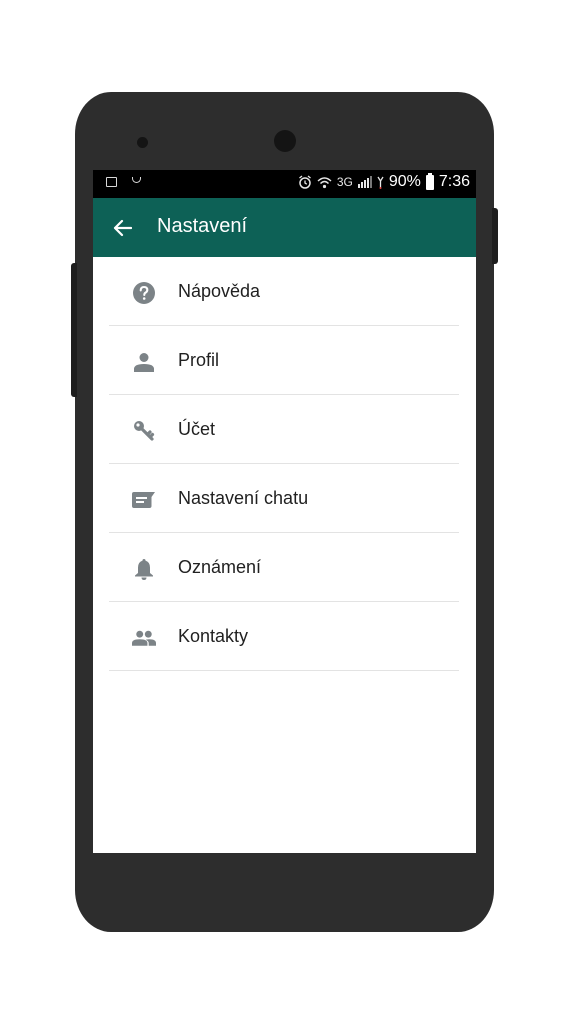  I want to click on menu-item-label: Nastavení chatu, so click(243, 498).